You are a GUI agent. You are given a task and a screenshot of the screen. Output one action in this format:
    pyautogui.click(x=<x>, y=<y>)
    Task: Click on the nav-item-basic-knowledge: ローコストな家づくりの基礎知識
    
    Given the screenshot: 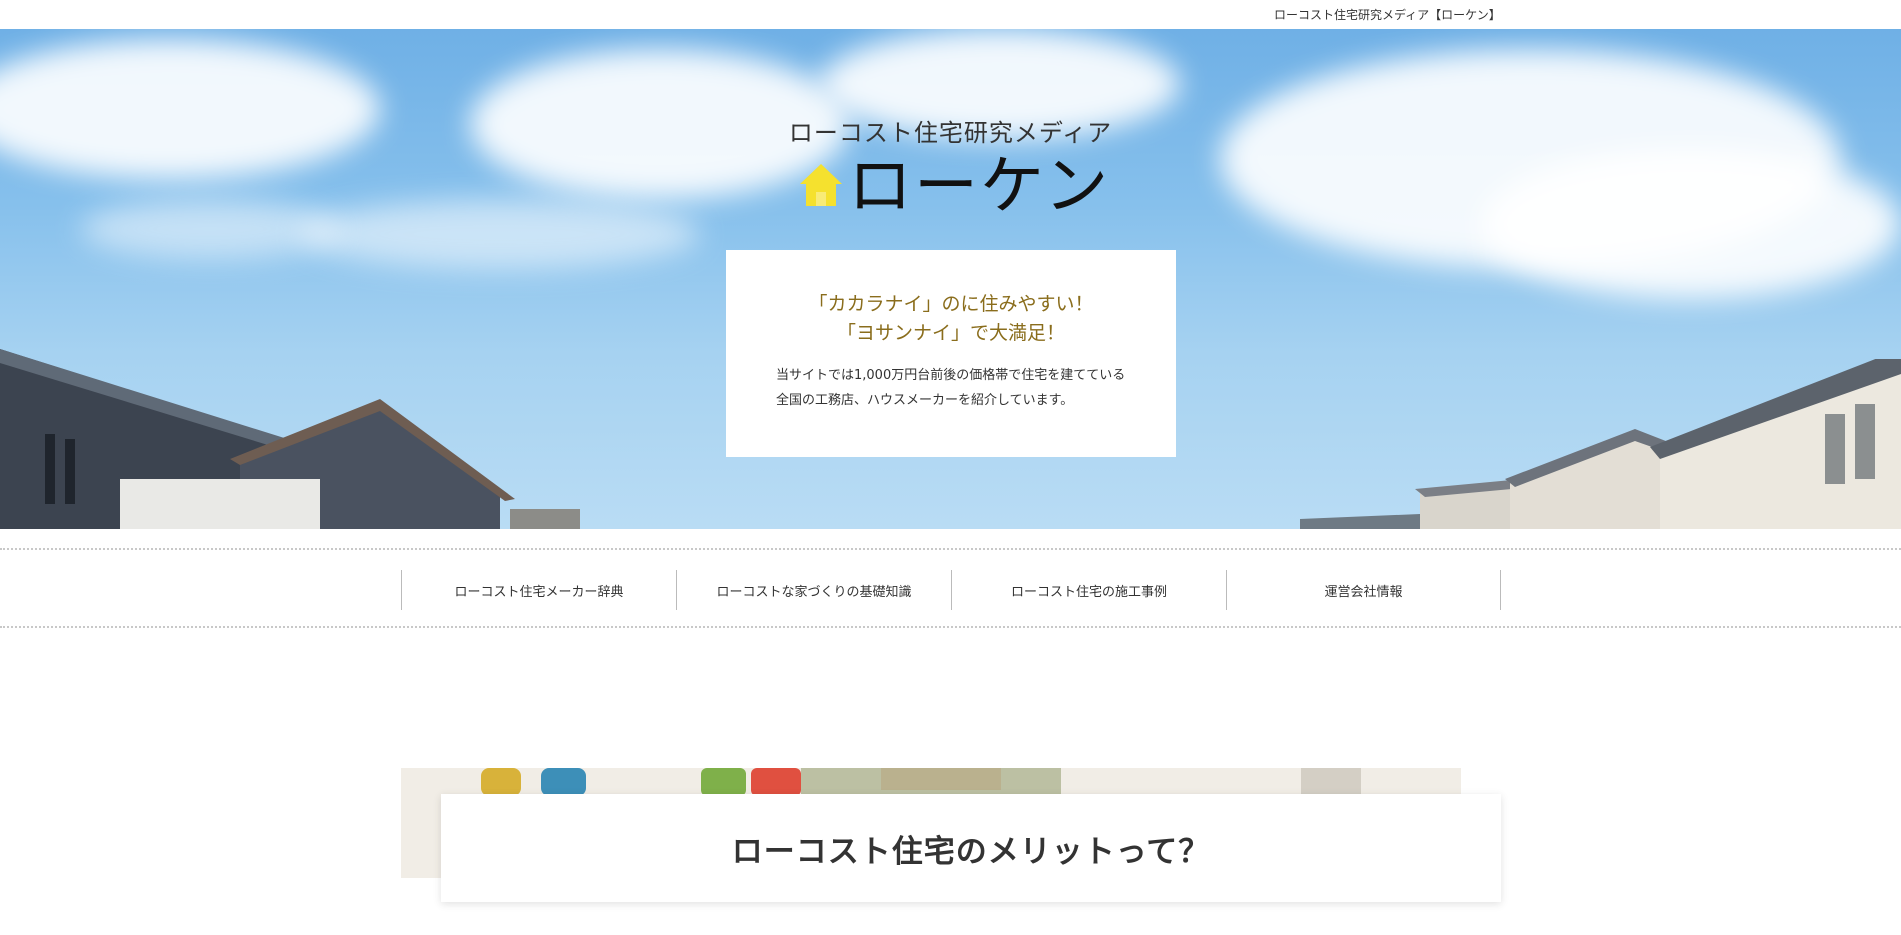 What is the action you would take?
    pyautogui.click(x=813, y=590)
    